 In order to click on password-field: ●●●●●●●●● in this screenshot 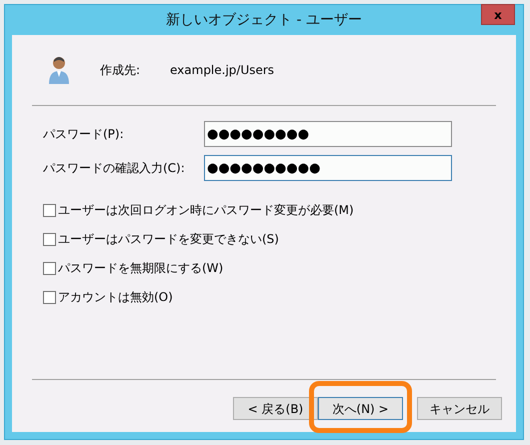, I will do `click(328, 134)`.